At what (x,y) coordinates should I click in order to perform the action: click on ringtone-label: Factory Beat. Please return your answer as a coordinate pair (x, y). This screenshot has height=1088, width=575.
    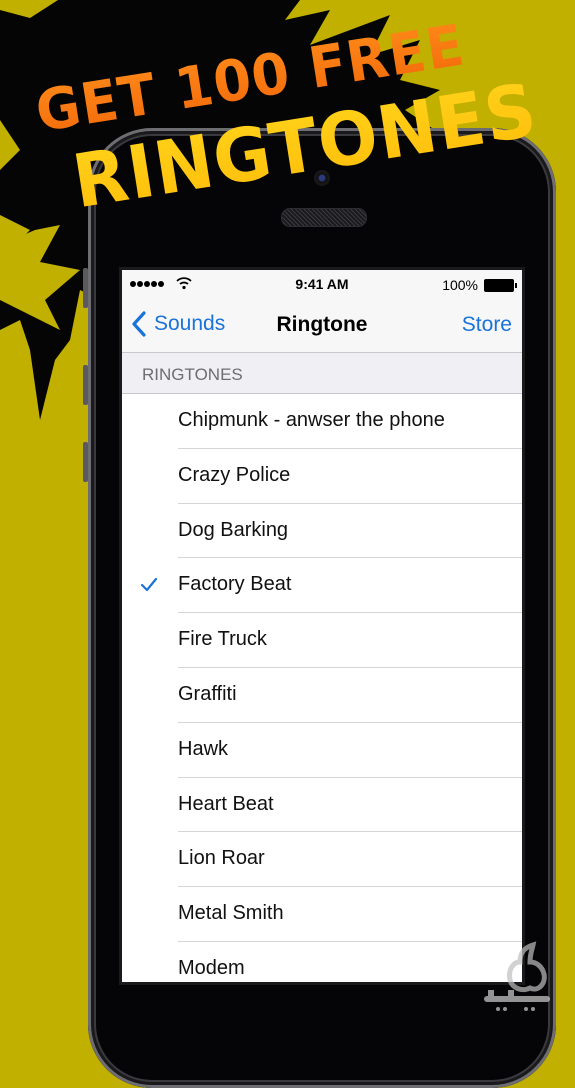
    Looking at the image, I should click on (235, 584).